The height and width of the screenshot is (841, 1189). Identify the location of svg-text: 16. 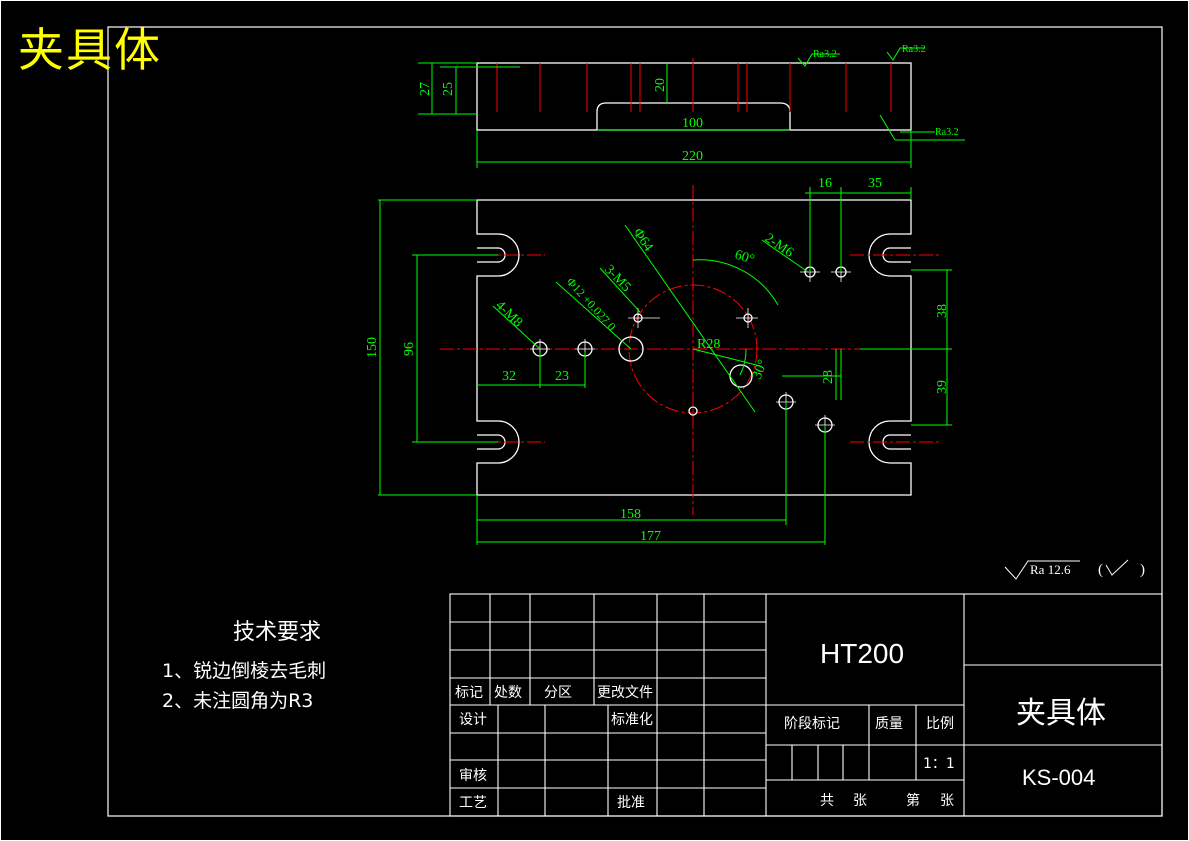
(825, 183).